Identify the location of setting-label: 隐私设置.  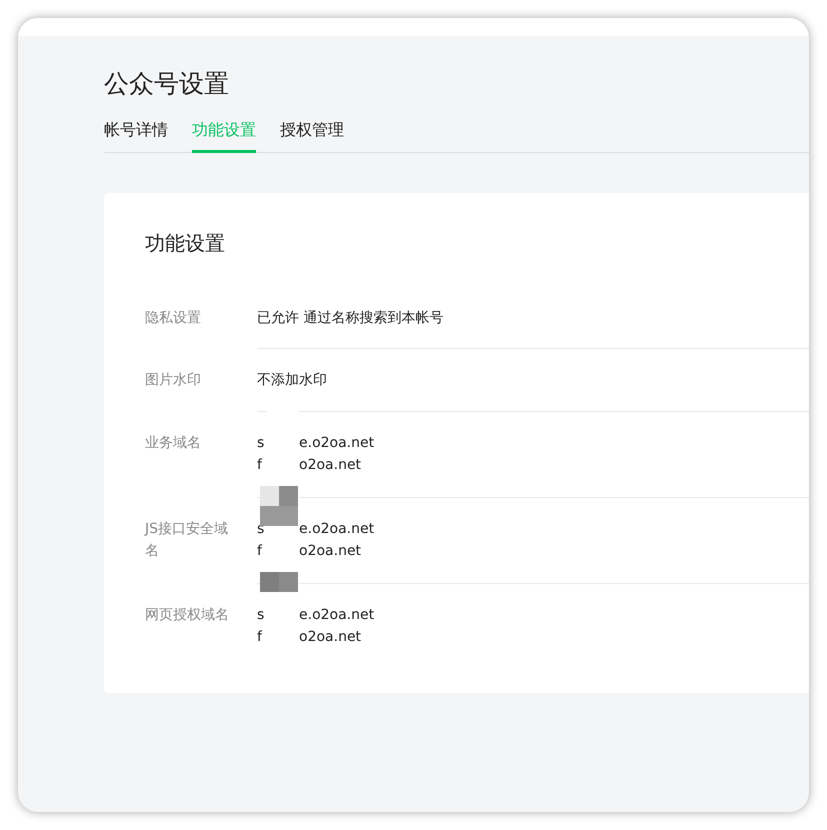
(173, 318).